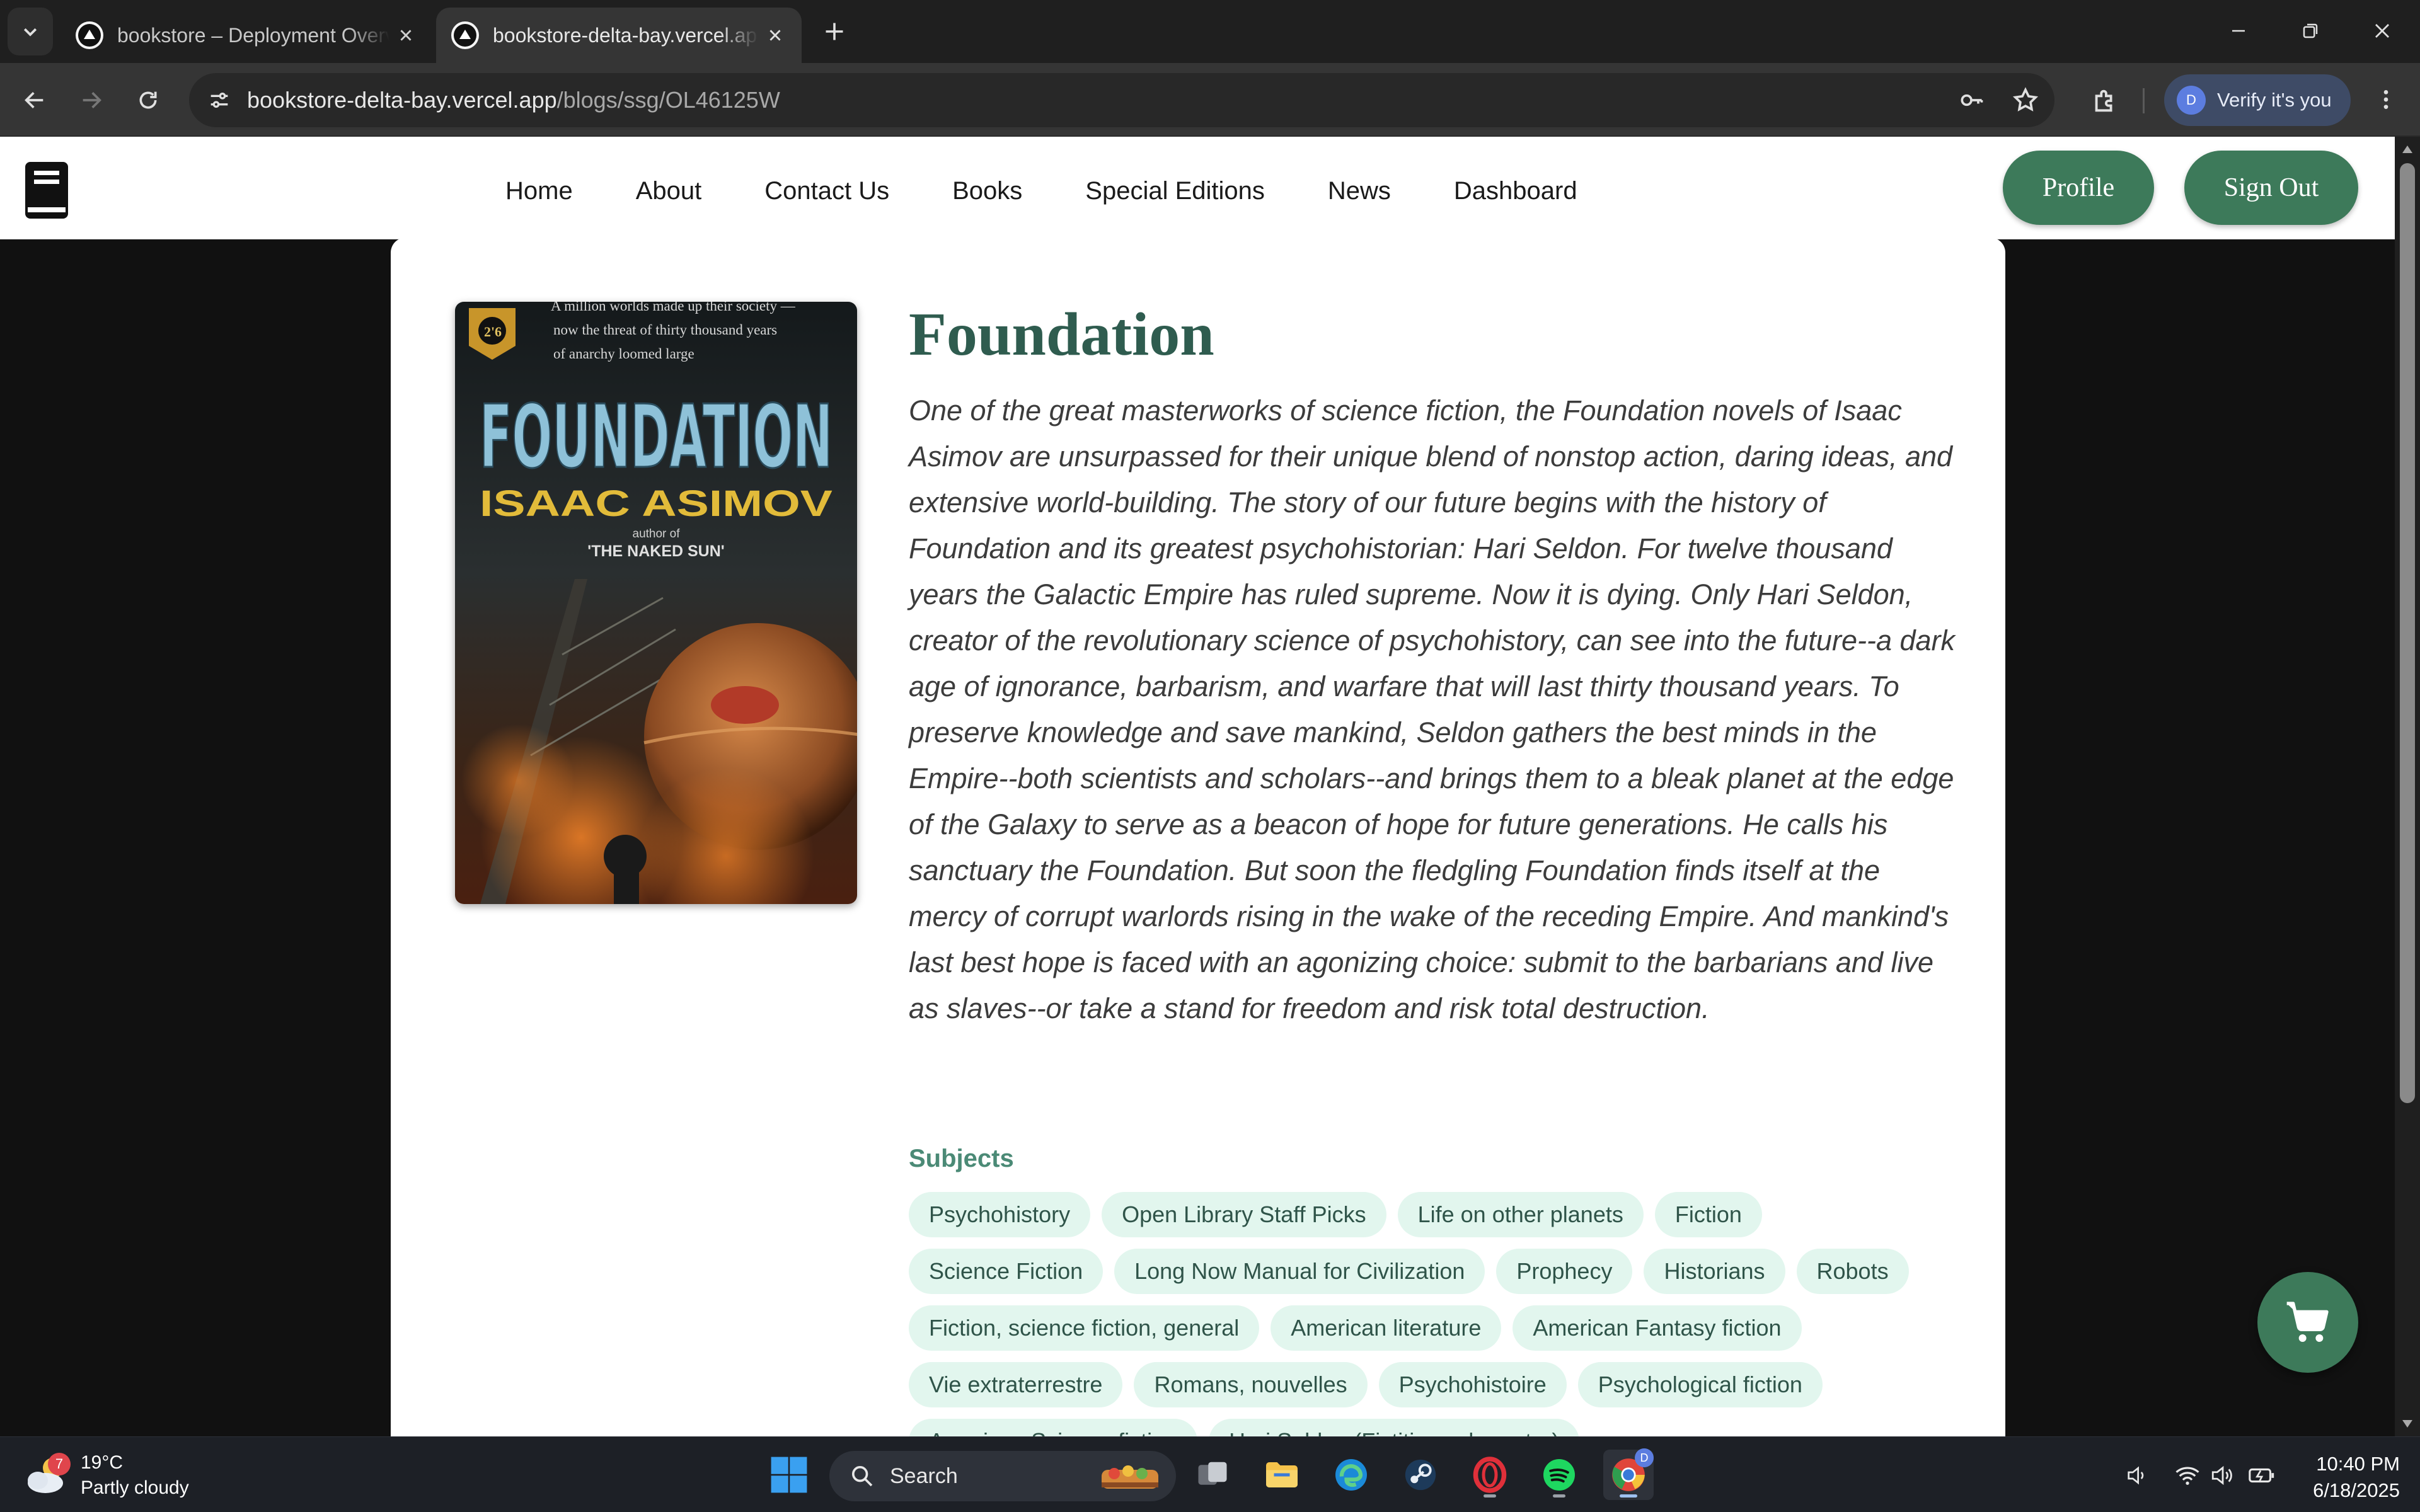  What do you see at coordinates (924, 1475) in the screenshot?
I see `search-label: Search` at bounding box center [924, 1475].